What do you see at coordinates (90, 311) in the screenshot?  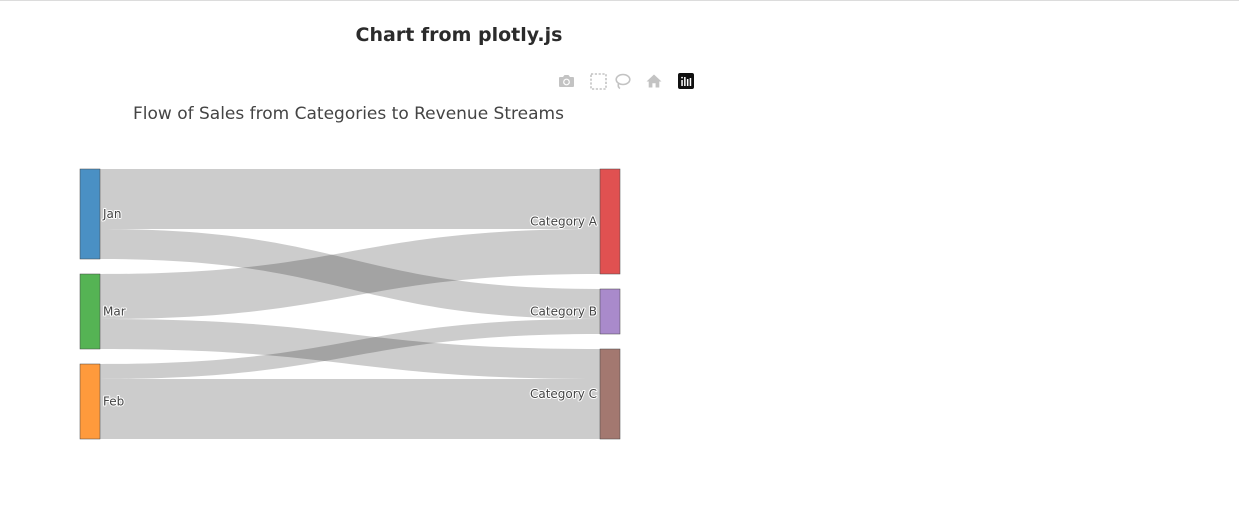 I see `sankey-node-mar` at bounding box center [90, 311].